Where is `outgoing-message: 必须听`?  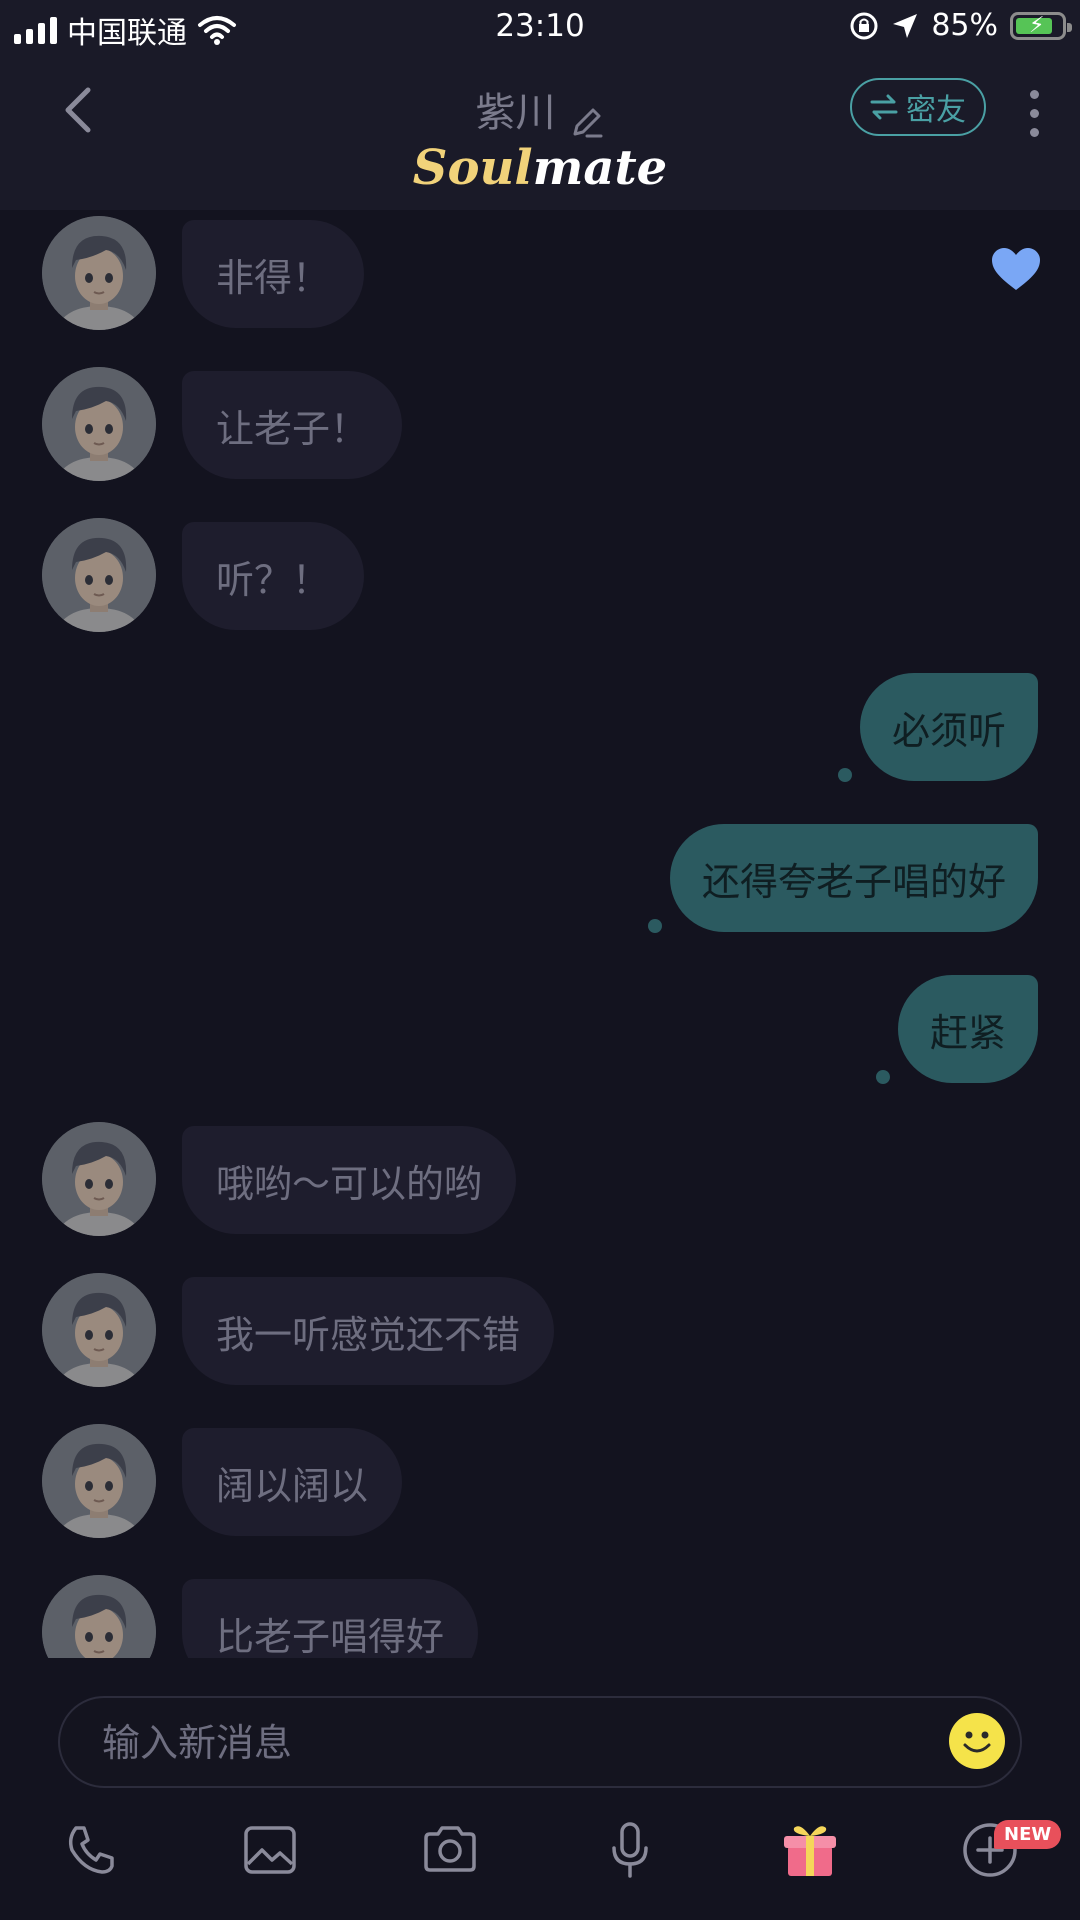
outgoing-message: 必须听 is located at coordinates (948, 727).